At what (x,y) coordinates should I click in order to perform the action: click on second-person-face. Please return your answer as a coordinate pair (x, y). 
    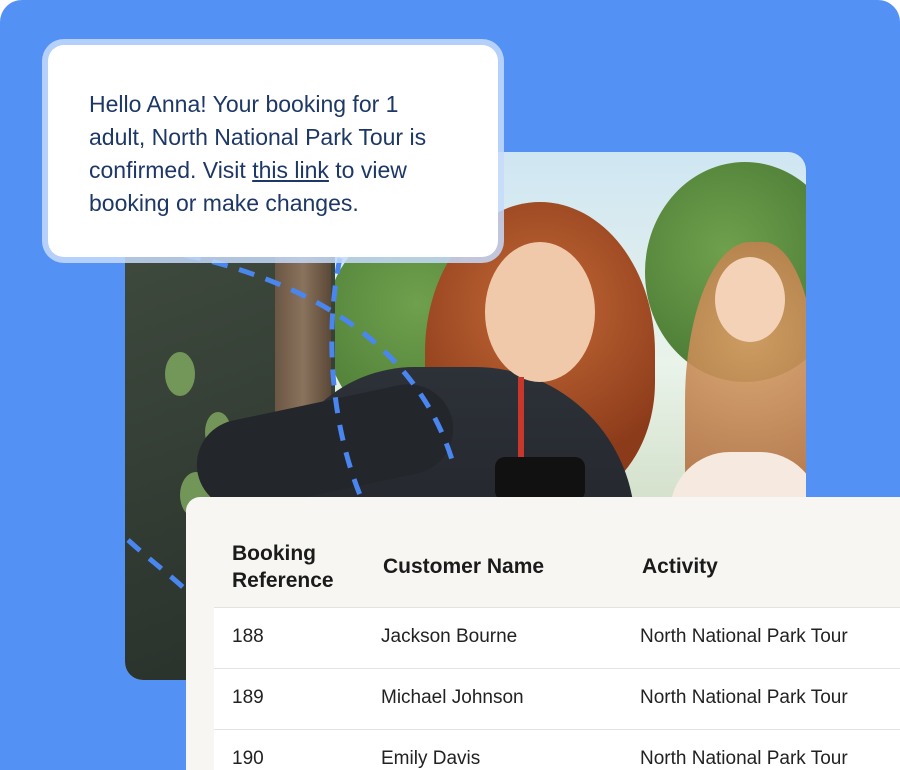
    Looking at the image, I should click on (750, 299).